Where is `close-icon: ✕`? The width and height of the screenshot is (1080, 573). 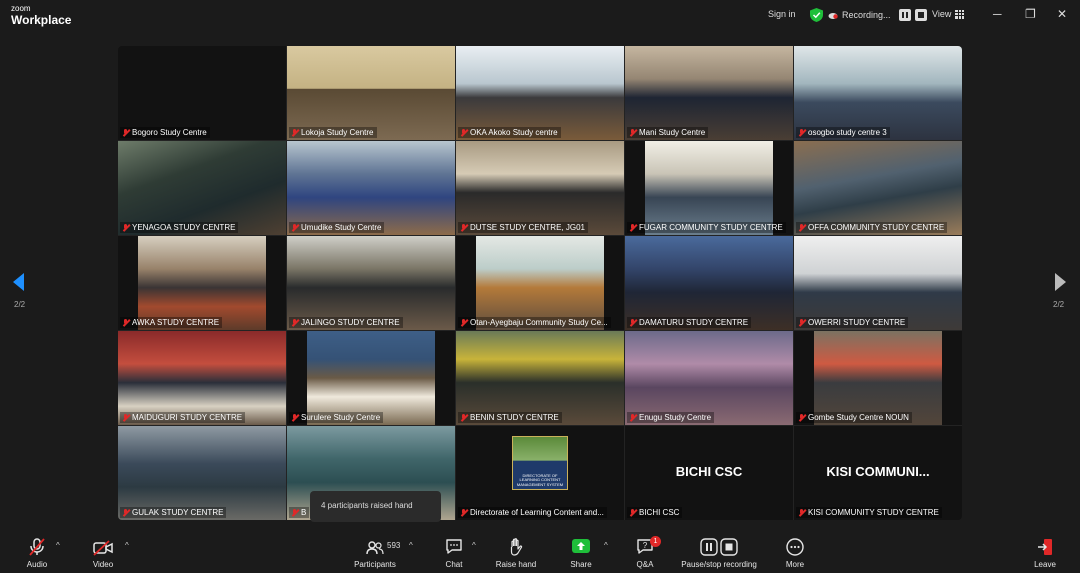 close-icon: ✕ is located at coordinates (1062, 14).